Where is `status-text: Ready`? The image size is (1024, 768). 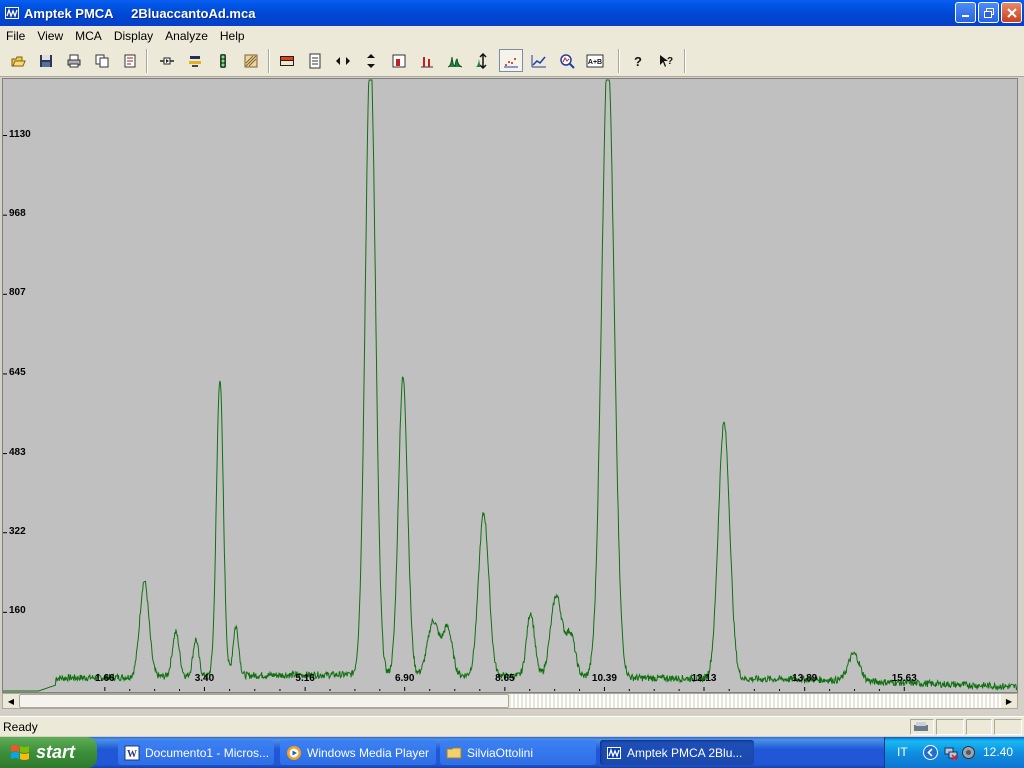 status-text: Ready is located at coordinates (20, 727).